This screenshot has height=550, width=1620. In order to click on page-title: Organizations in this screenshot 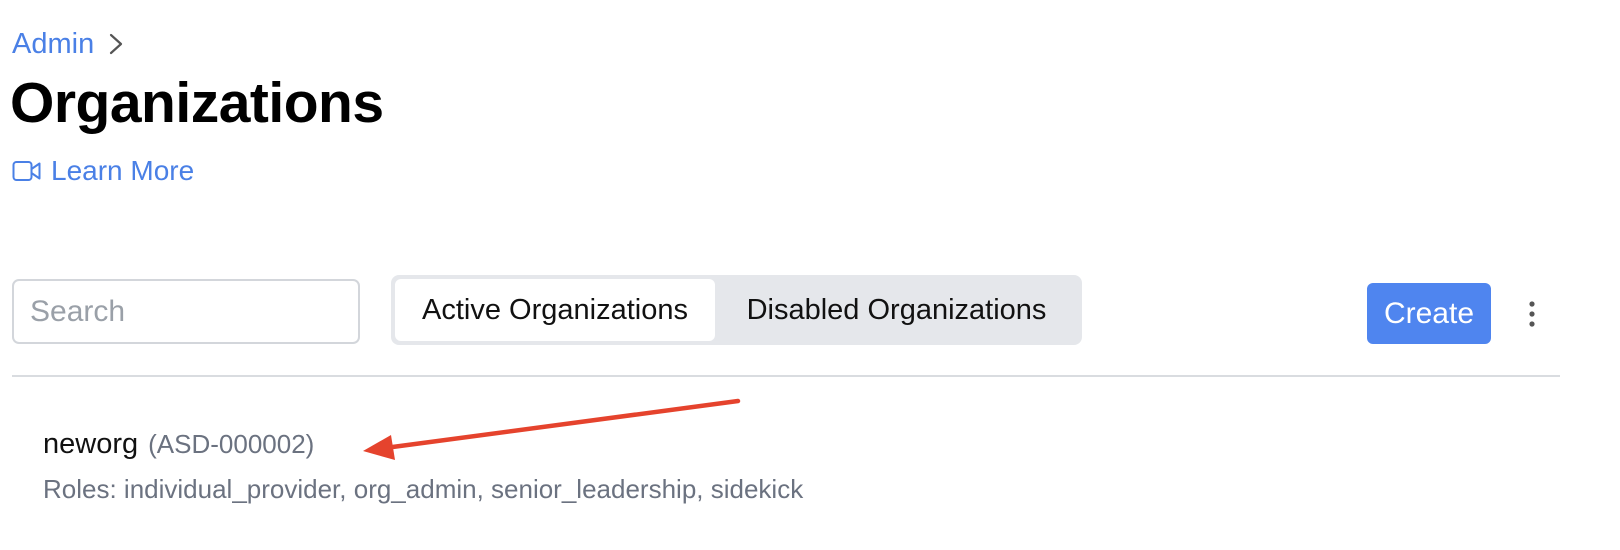, I will do `click(197, 103)`.